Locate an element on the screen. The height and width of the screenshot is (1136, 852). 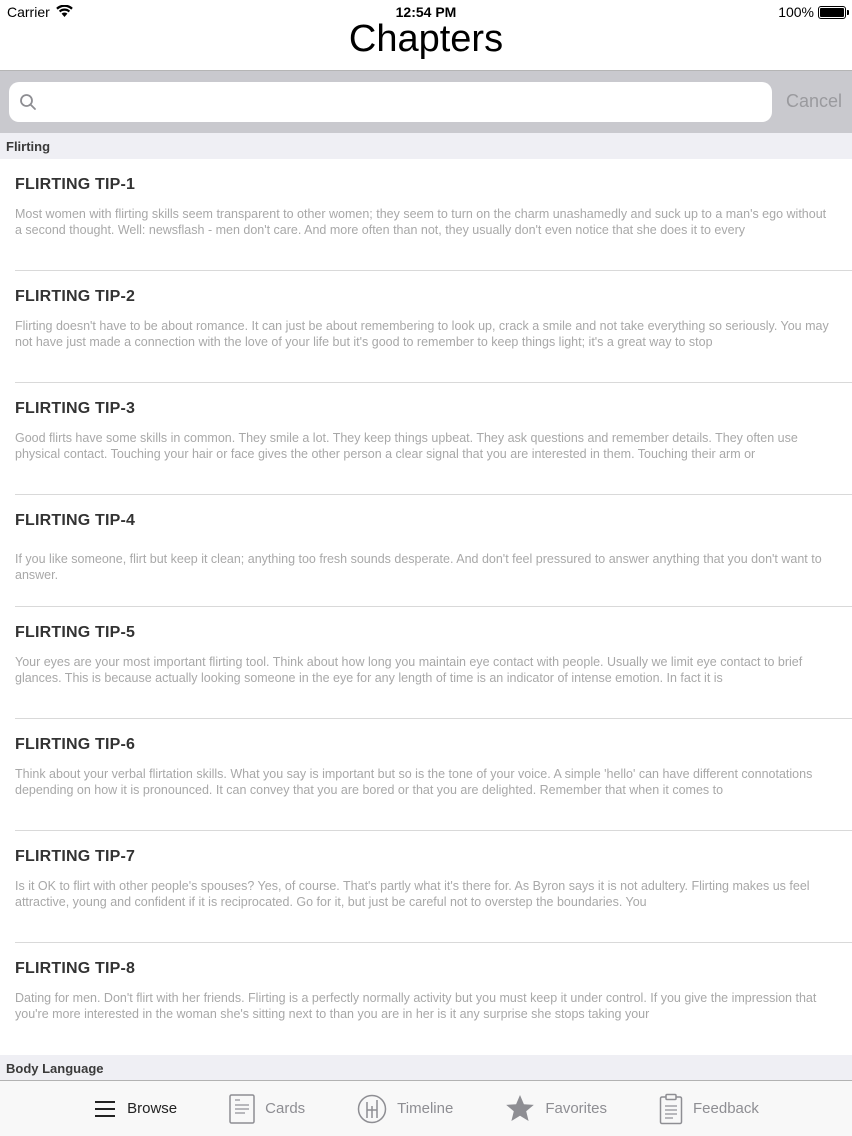
tab-label: Timeline is located at coordinates (425, 1108).